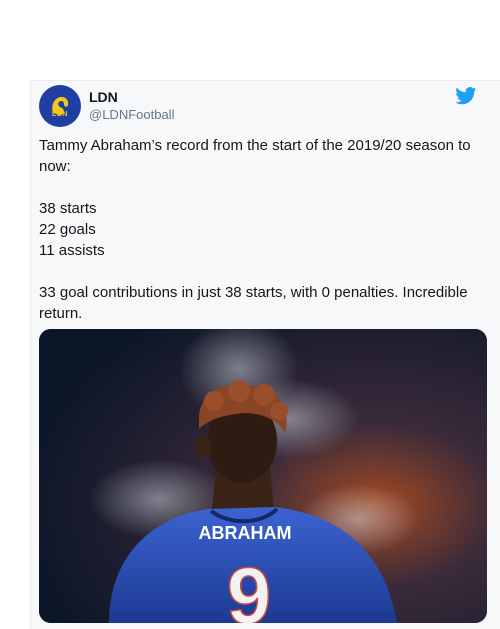 The image size is (500, 629). What do you see at coordinates (60, 114) in the screenshot?
I see `avatar-label: LDN` at bounding box center [60, 114].